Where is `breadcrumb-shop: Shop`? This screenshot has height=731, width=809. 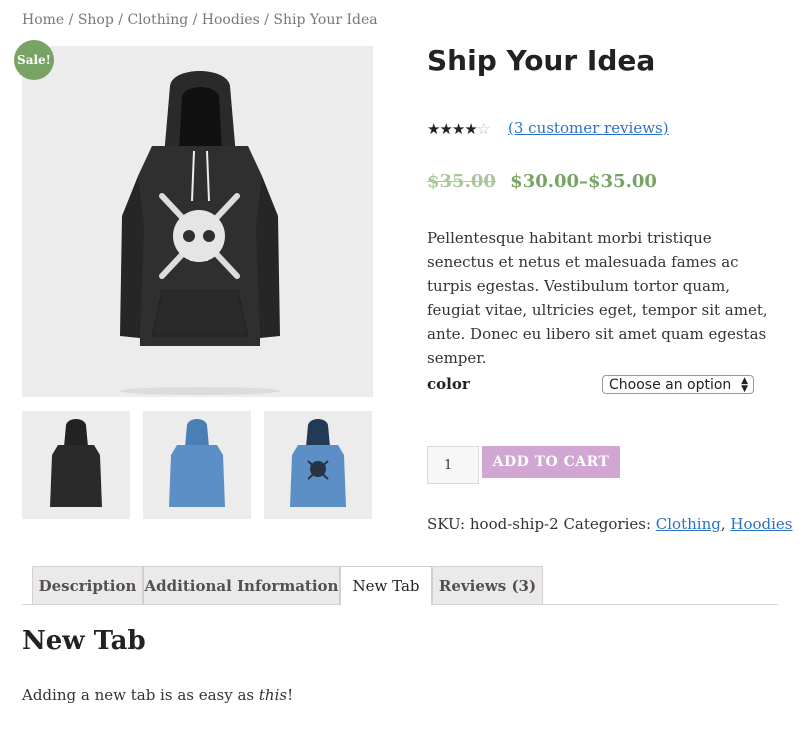 breadcrumb-shop: Shop is located at coordinates (96, 20).